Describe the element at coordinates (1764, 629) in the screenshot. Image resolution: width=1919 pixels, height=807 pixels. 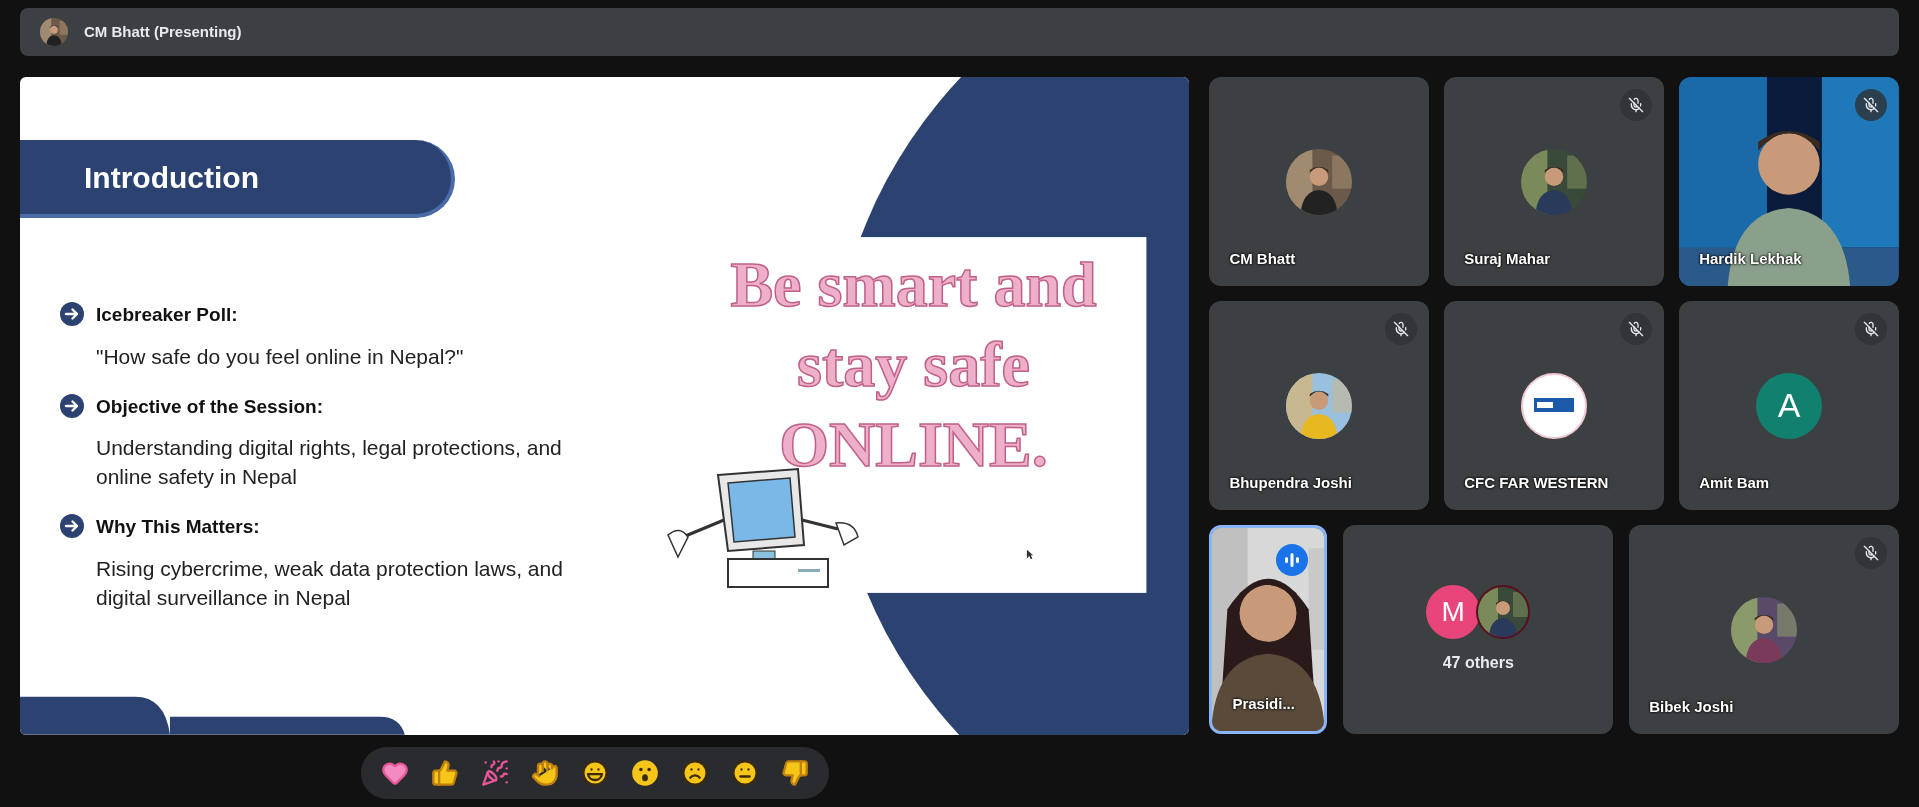
I see `participant-tile: Bibek Joshi` at that location.